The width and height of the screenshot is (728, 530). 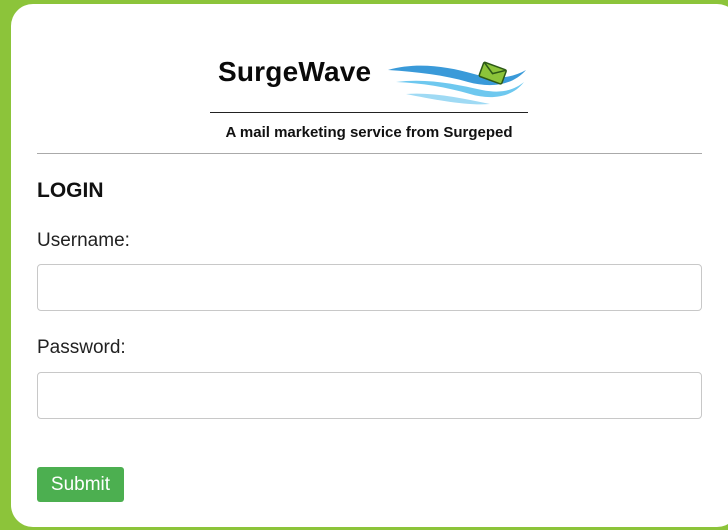 I want to click on envelope-on-wave-icon, so click(x=457, y=83).